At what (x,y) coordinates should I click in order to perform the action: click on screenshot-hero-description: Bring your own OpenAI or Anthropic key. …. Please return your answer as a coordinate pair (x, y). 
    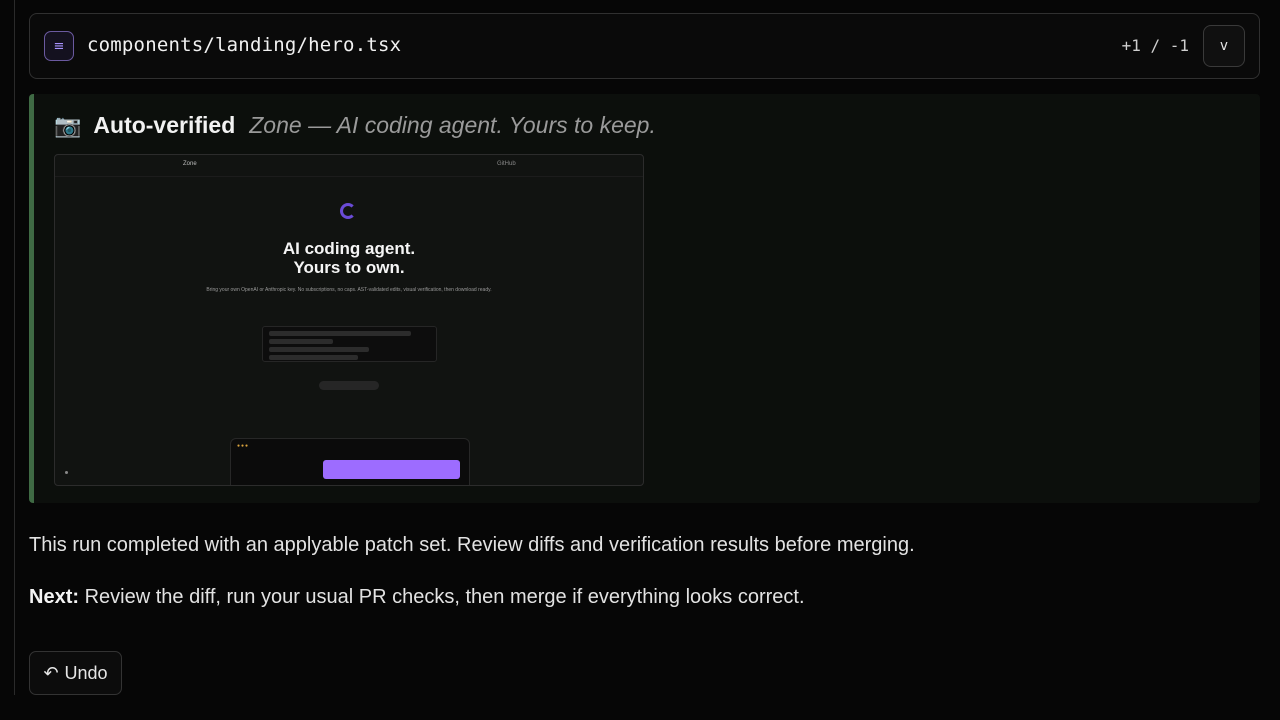
    Looking at the image, I should click on (349, 290).